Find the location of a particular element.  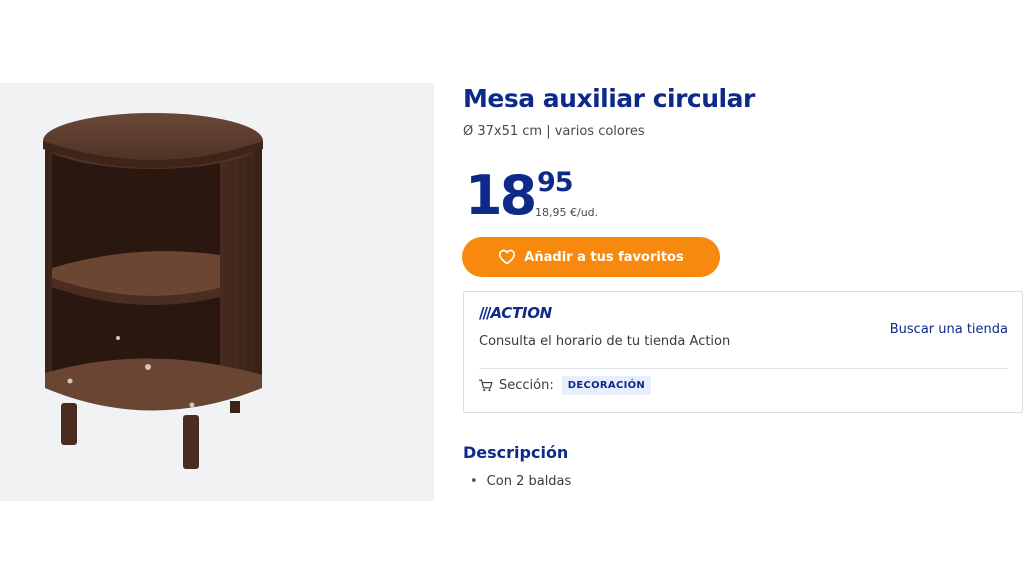

action-logo-stripes: /// is located at coordinates (485, 313).